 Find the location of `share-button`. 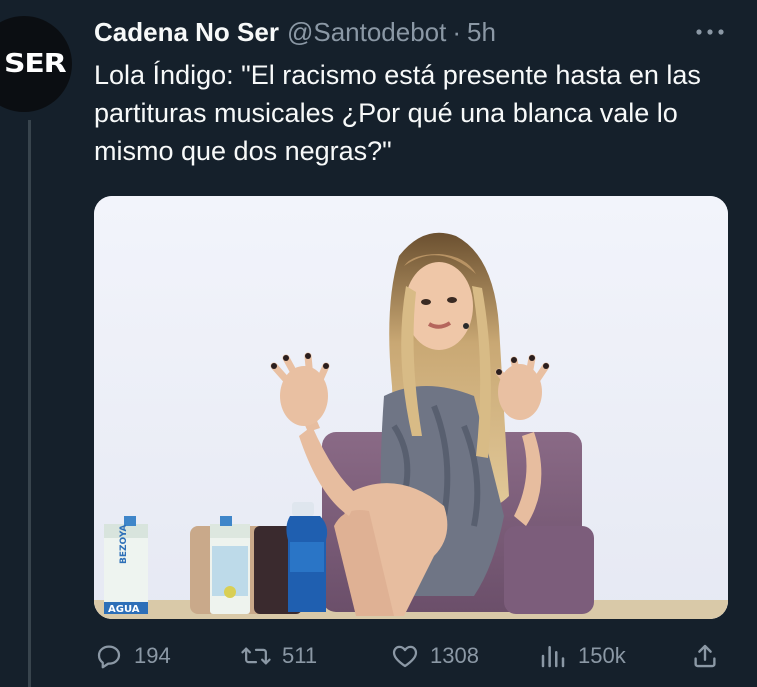

share-button is located at coordinates (710, 656).